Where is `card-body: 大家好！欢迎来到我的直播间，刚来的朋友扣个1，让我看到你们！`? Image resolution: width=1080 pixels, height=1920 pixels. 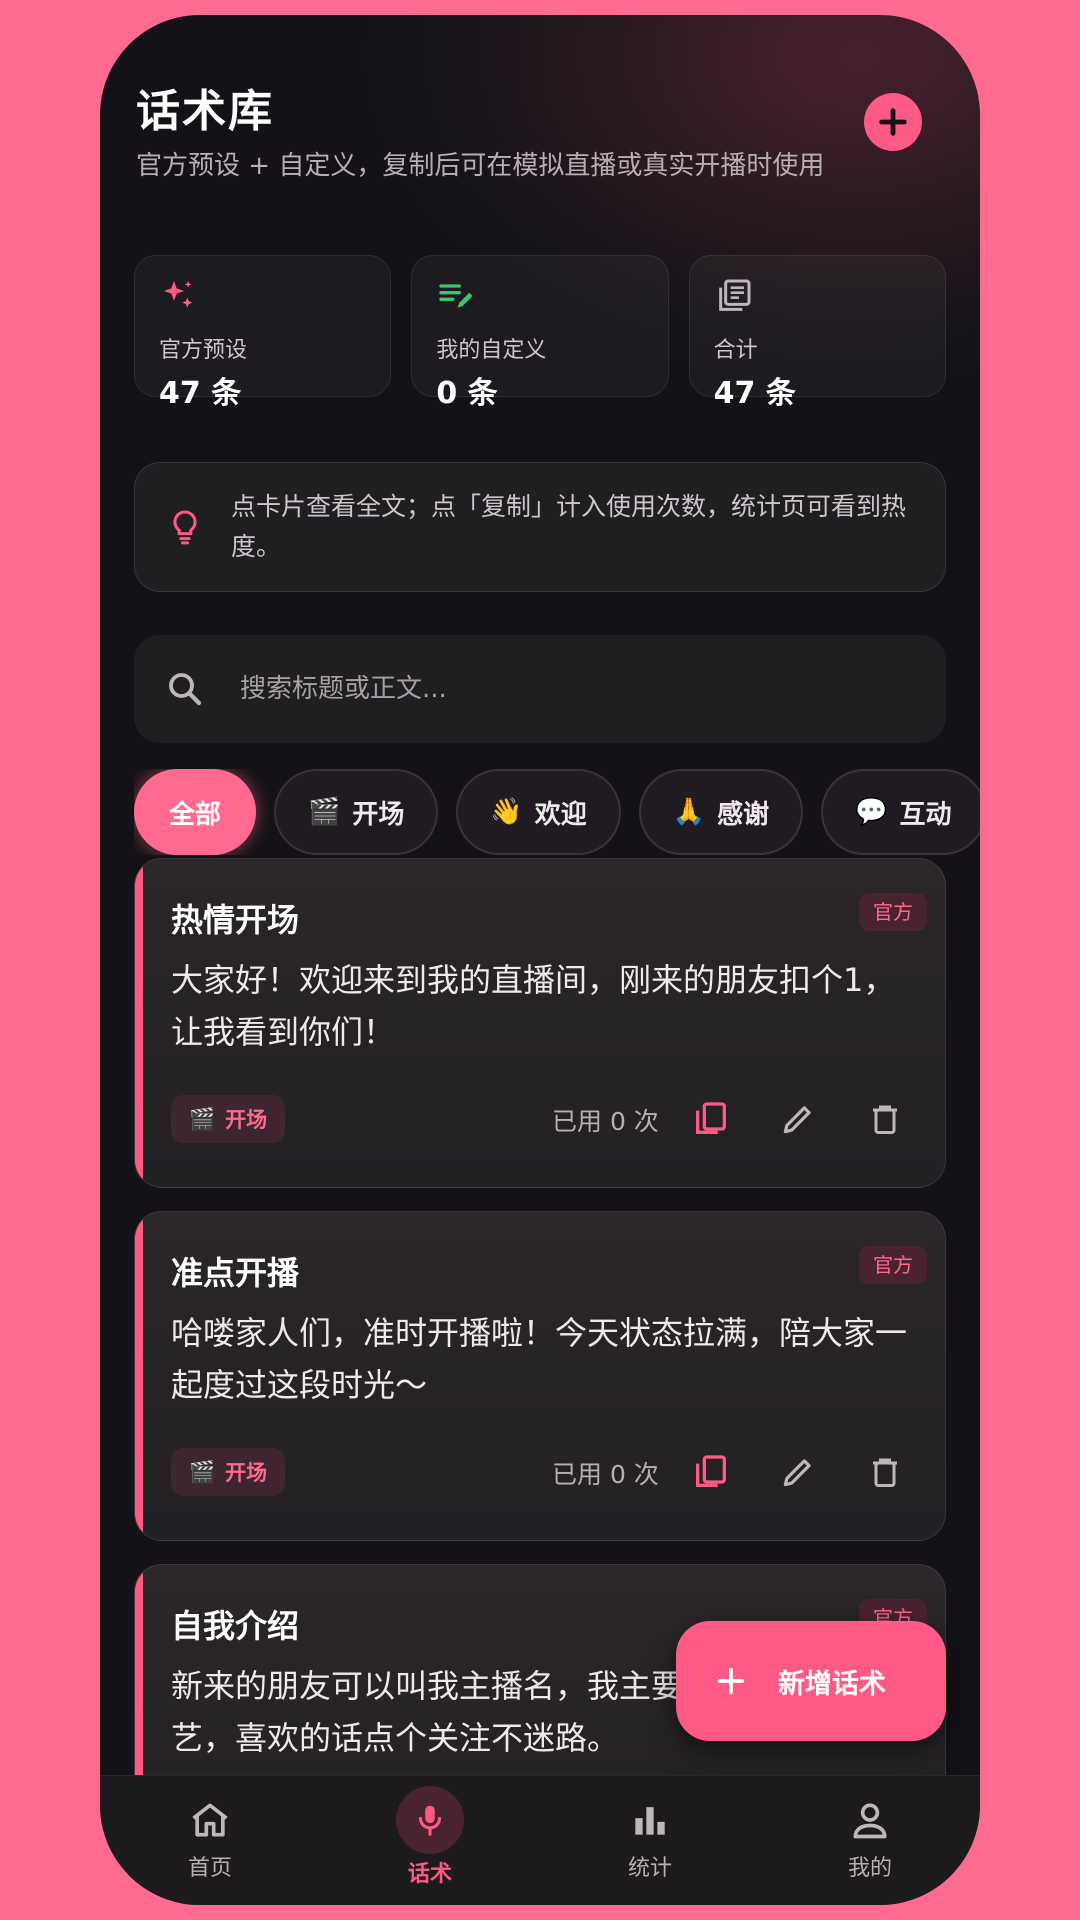 card-body: 大家好！欢迎来到我的直播间，刚来的朋友扣个1，让我看到你们！ is located at coordinates (533, 1006).